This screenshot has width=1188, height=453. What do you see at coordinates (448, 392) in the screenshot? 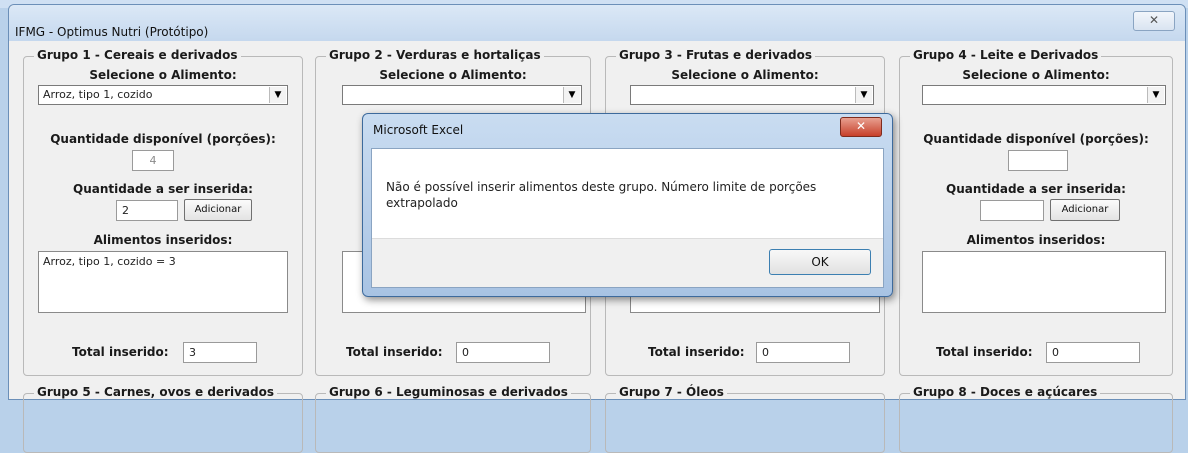
I see `group-6-title: Grupo 6 - Leguminosas e derivados` at bounding box center [448, 392].